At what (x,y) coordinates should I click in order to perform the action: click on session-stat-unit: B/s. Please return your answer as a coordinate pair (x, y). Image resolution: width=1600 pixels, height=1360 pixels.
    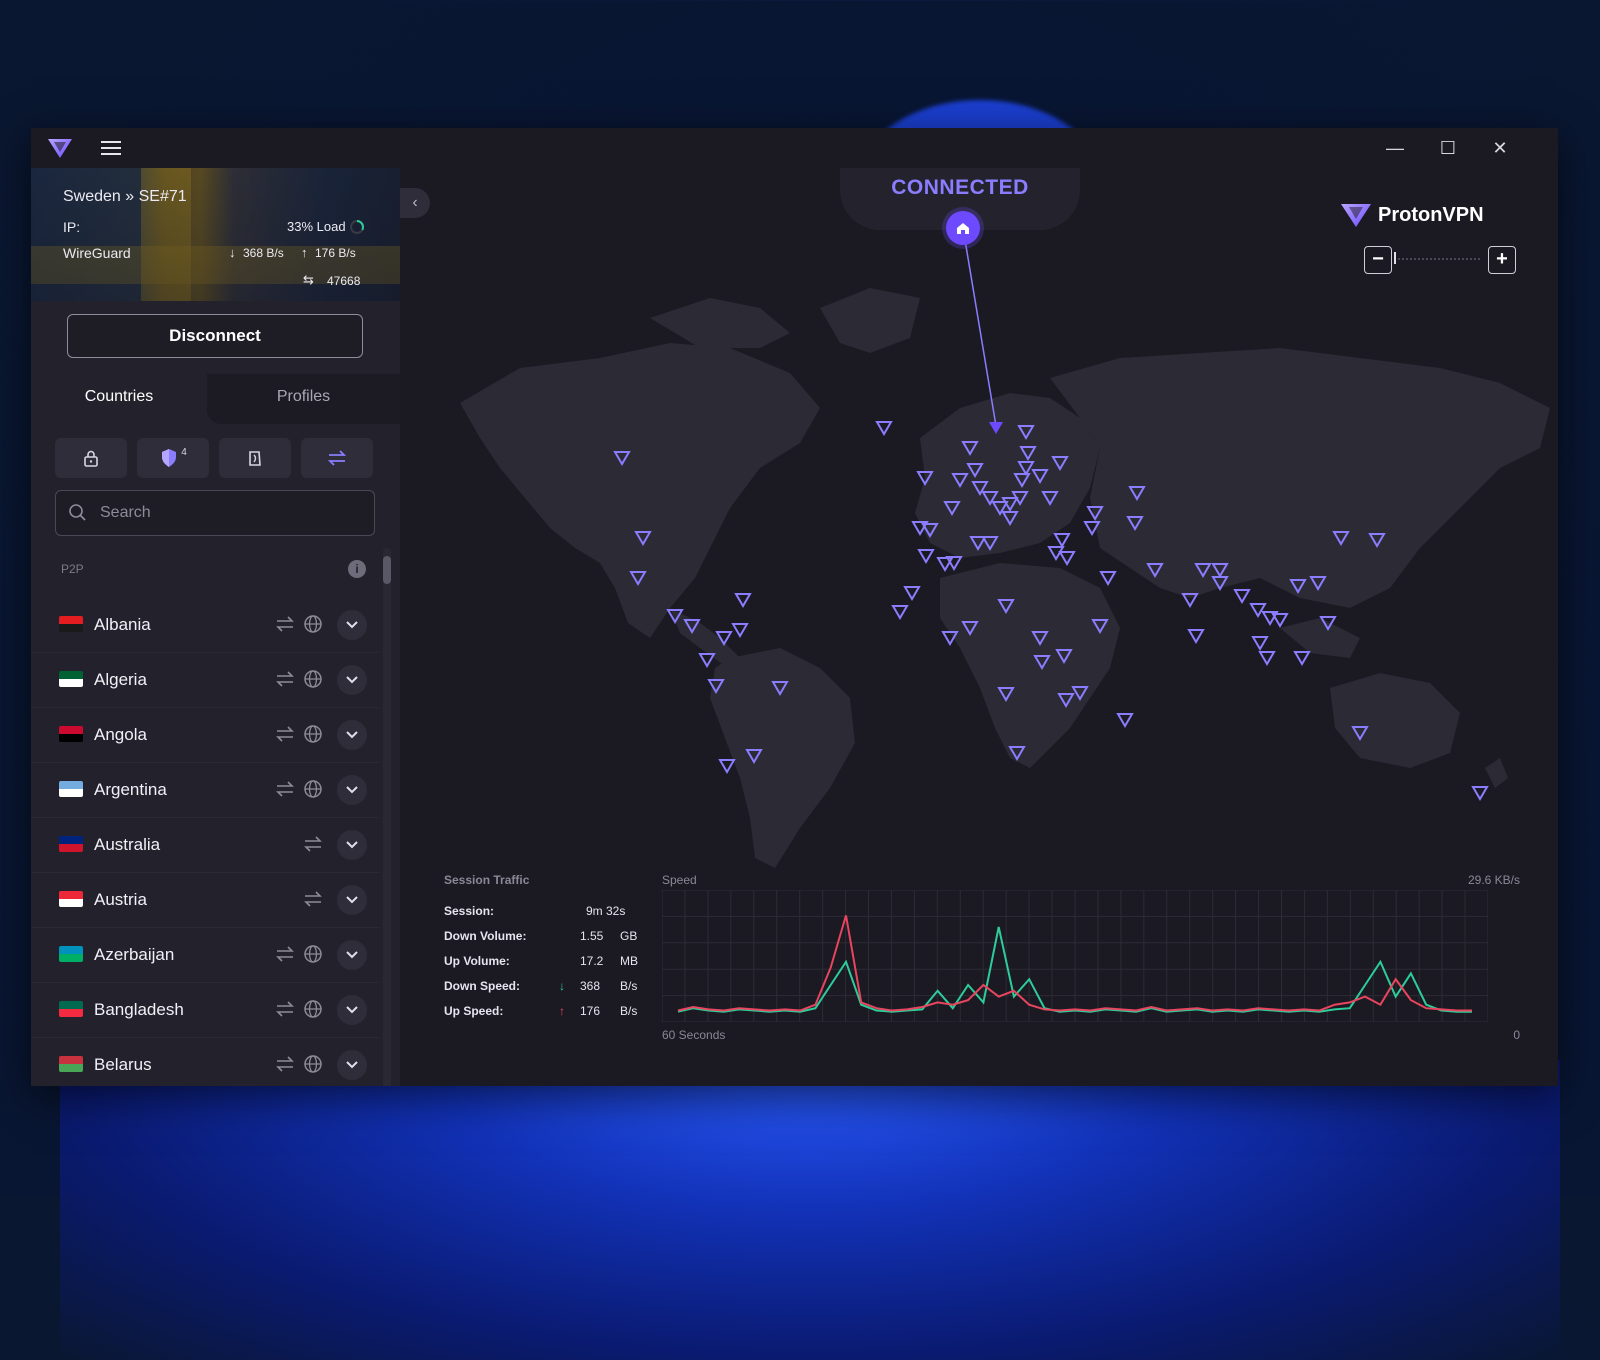
    Looking at the image, I should click on (629, 1011).